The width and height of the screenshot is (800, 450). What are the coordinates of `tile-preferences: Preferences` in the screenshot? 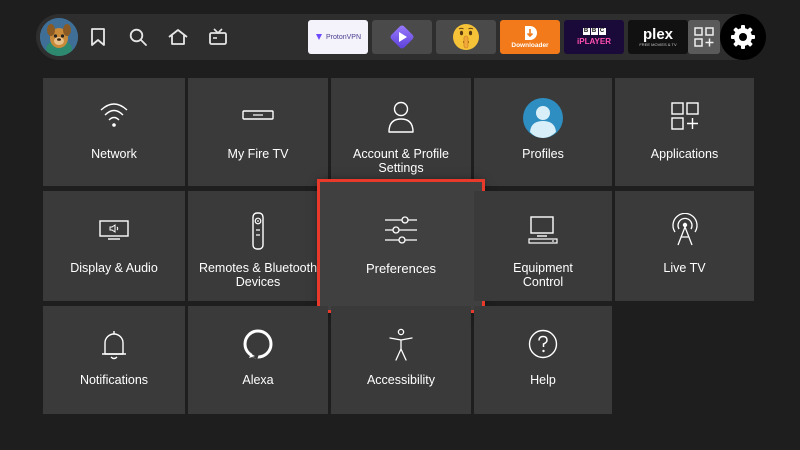 It's located at (401, 246).